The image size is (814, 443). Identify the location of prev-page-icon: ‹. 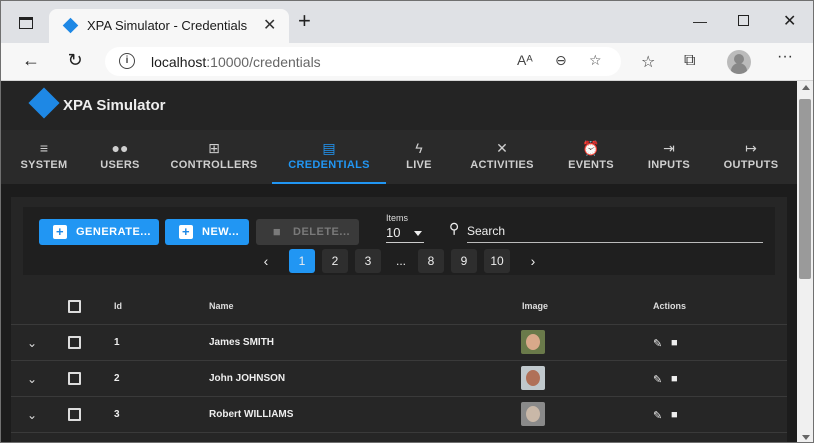
(266, 261).